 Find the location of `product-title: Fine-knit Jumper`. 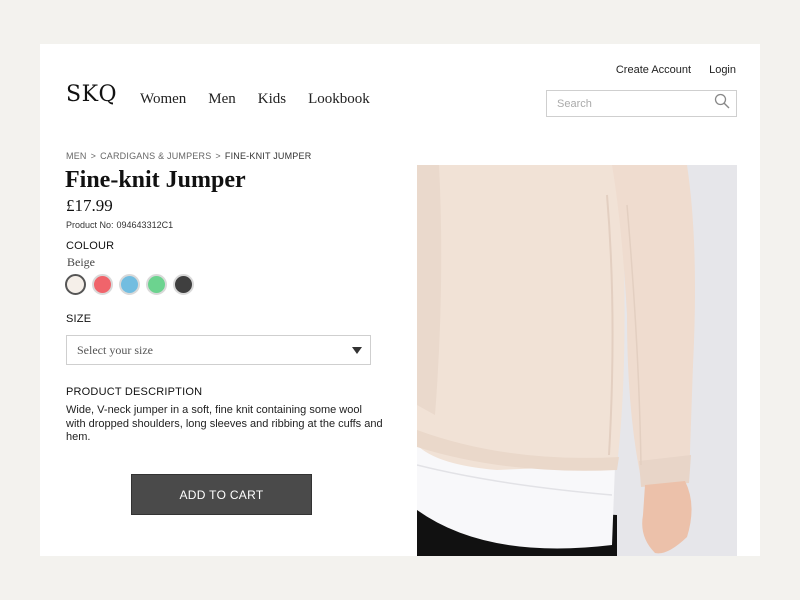

product-title: Fine-knit Jumper is located at coordinates (155, 180).